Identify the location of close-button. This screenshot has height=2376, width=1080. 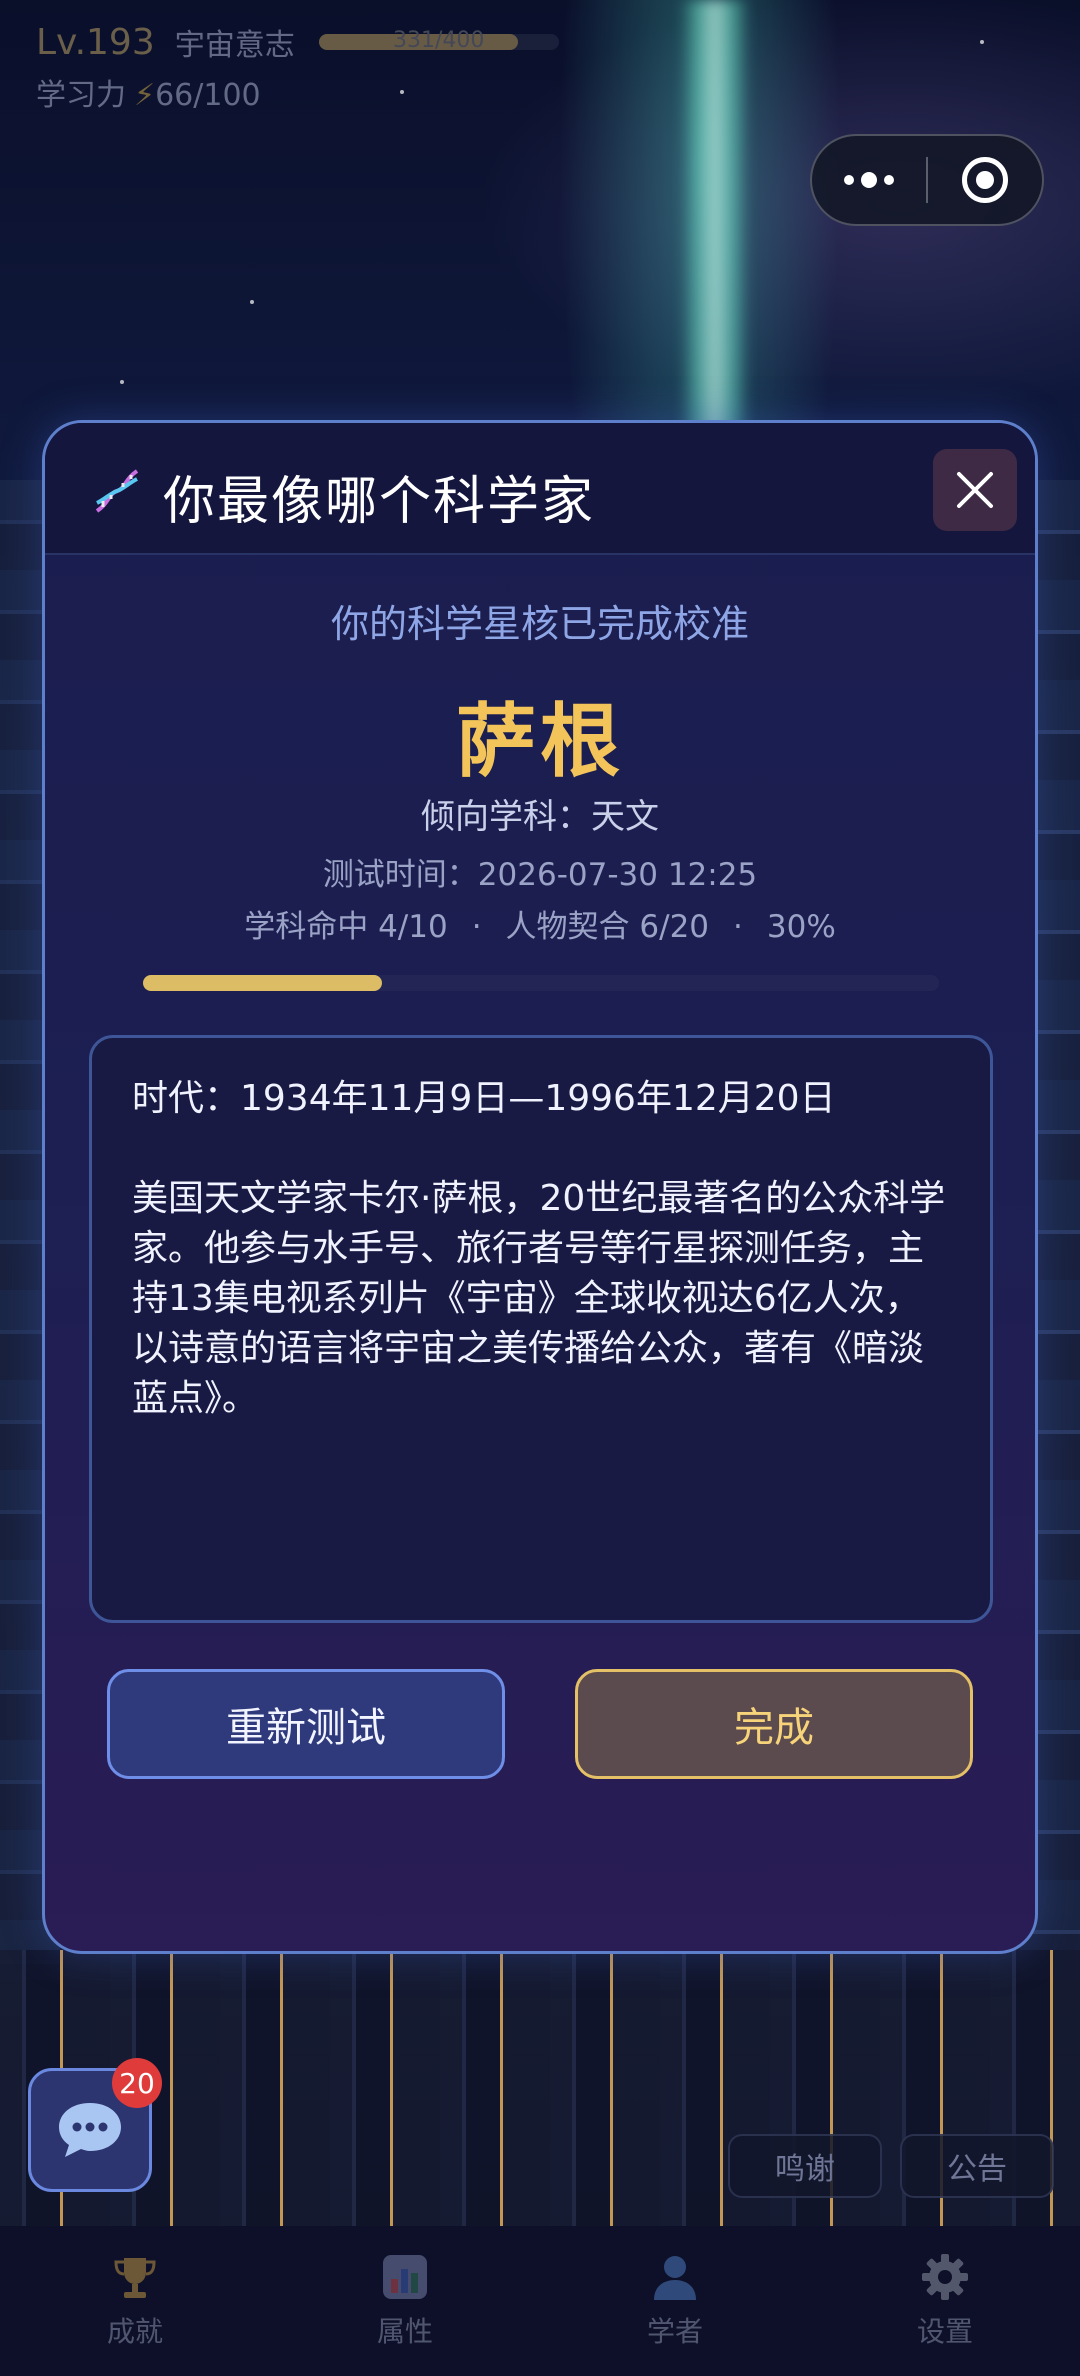
(975, 490).